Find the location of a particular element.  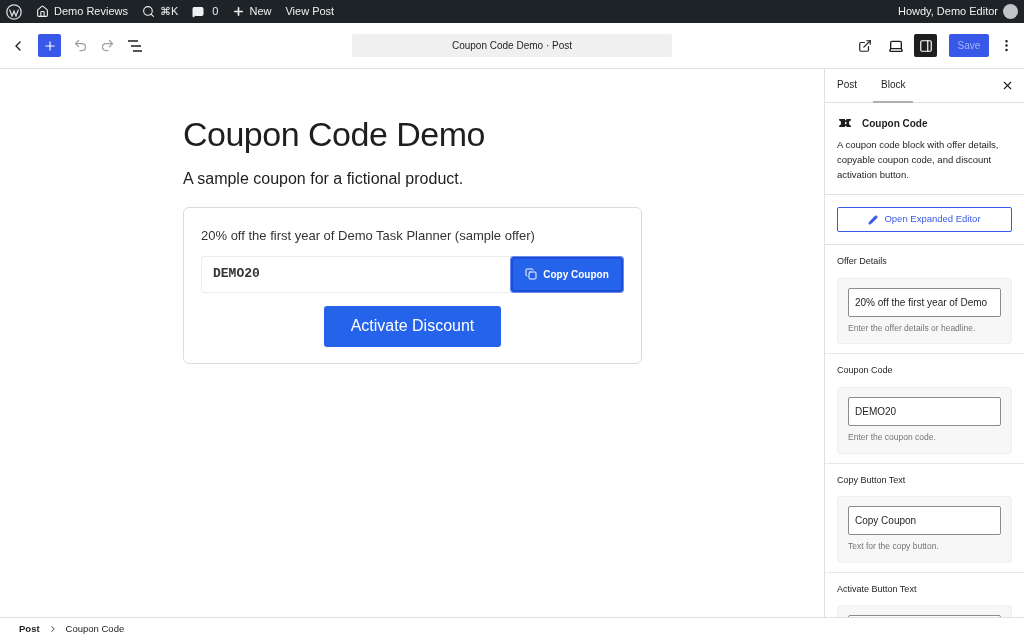

copy-coupon-button: Copy Coupon is located at coordinates (567, 274).